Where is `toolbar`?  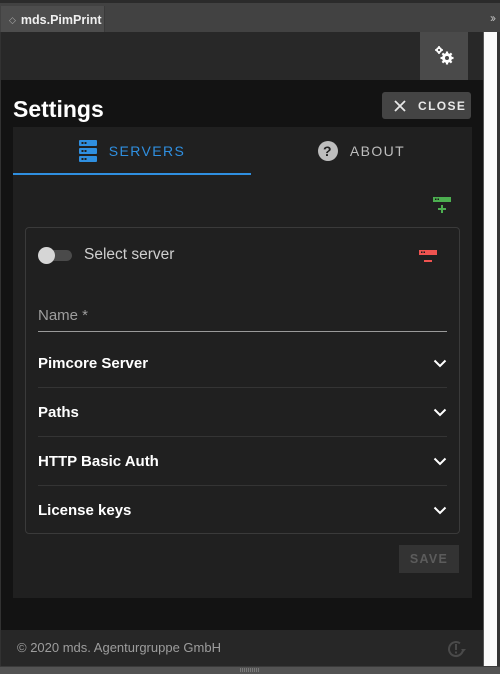
toolbar is located at coordinates (242, 56).